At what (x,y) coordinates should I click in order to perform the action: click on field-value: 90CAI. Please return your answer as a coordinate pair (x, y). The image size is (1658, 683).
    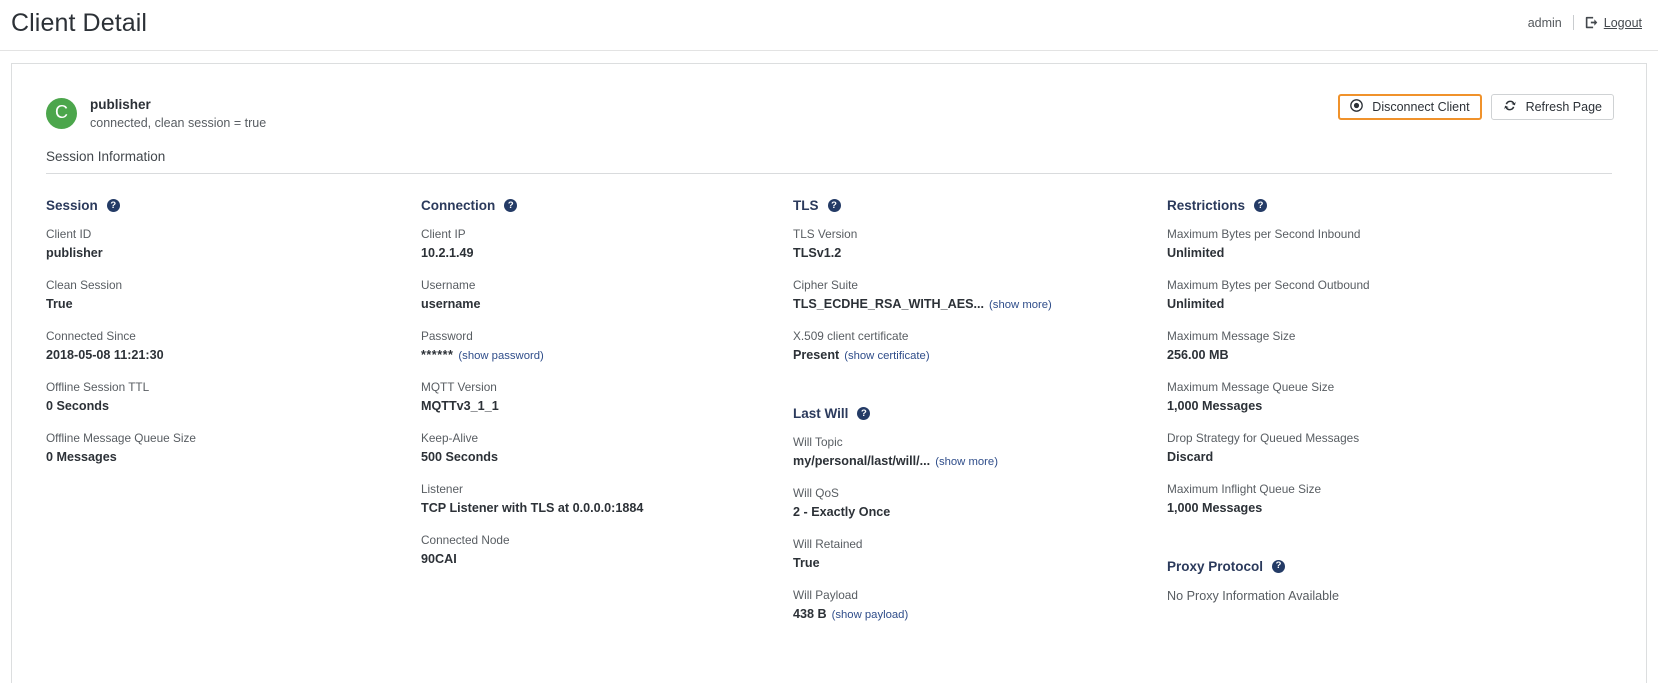
    Looking at the image, I should click on (439, 558).